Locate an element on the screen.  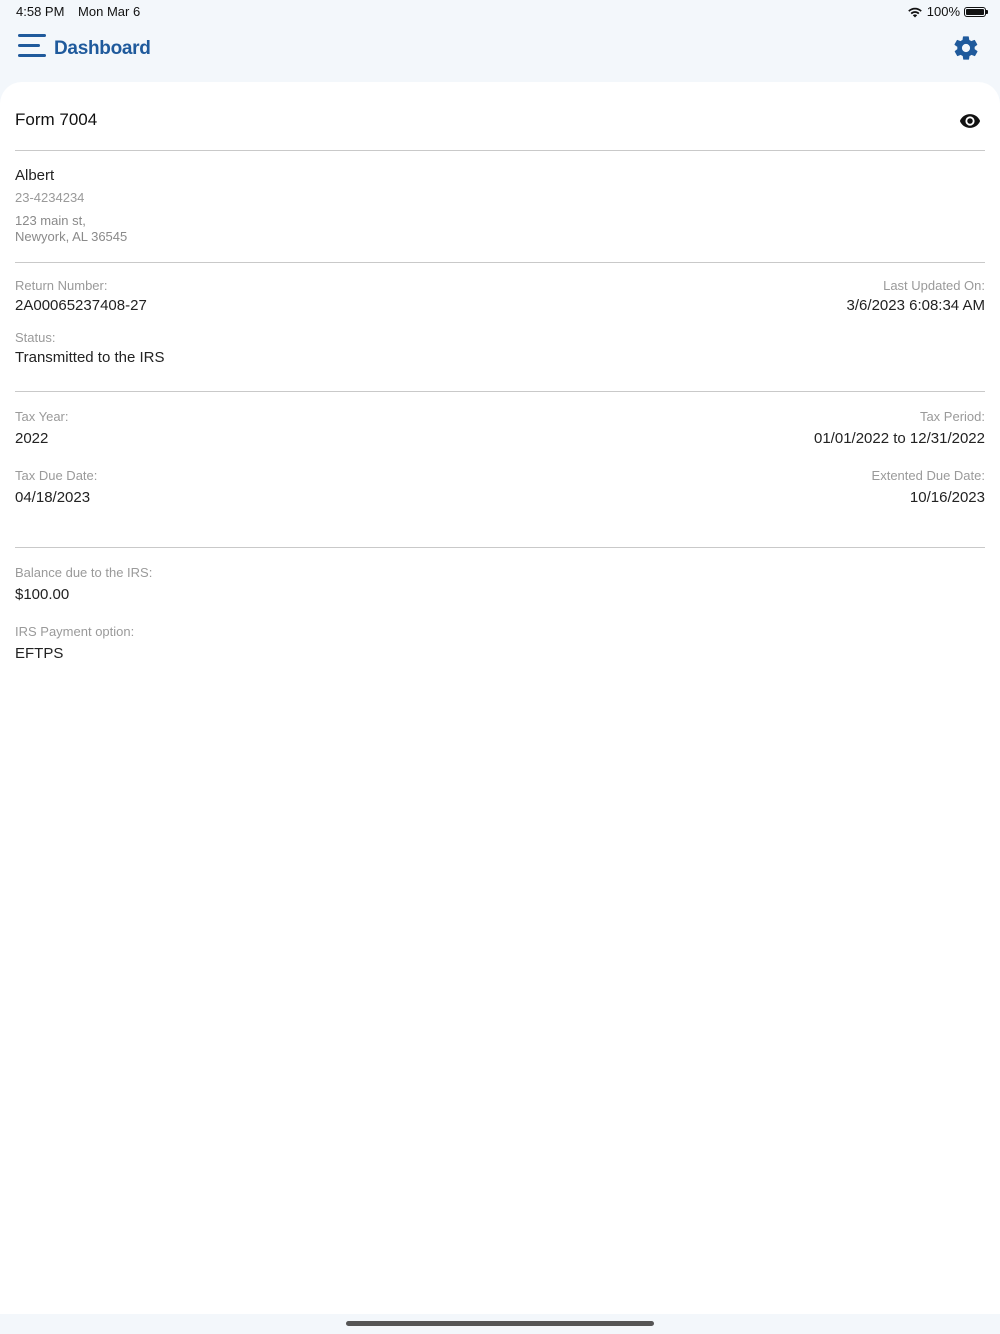
tax-due-date-value: 04/18/2023 is located at coordinates (53, 497).